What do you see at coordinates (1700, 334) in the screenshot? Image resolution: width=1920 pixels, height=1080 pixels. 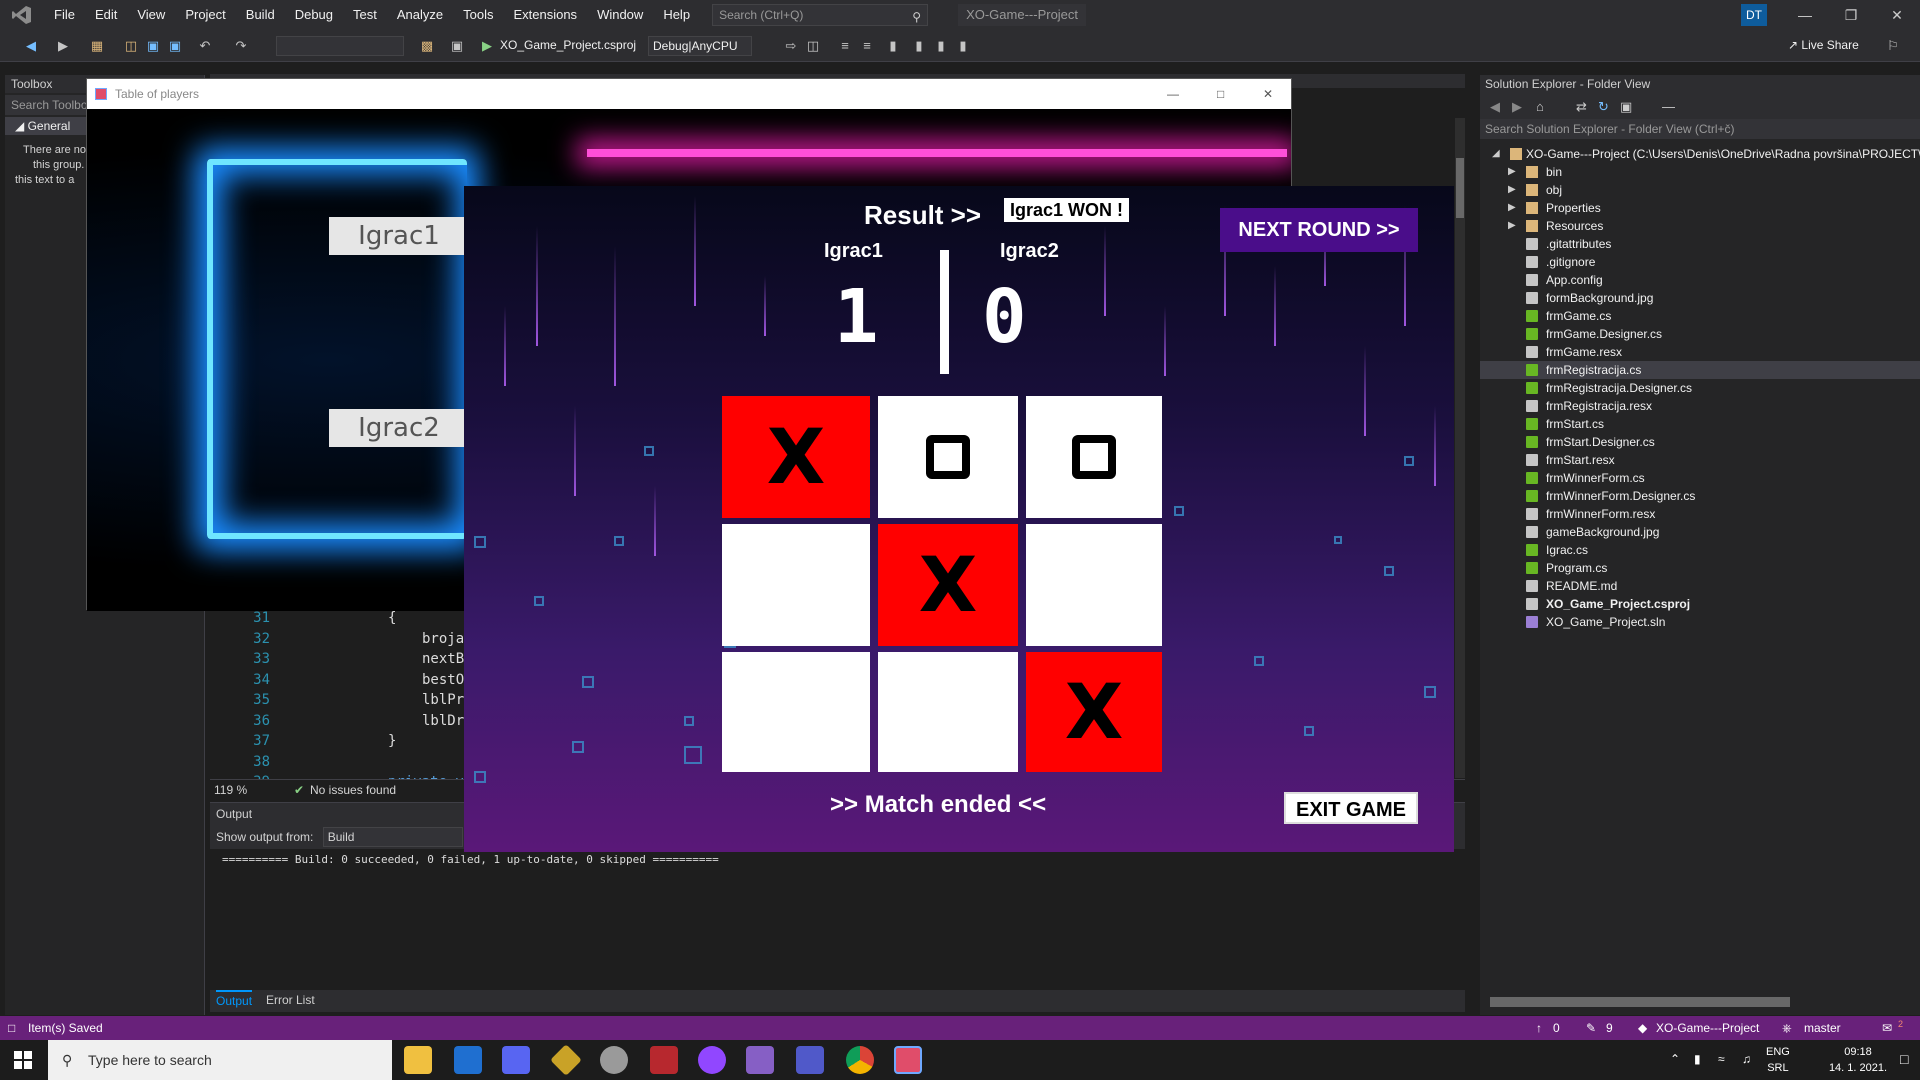 I see `tree-file: frmGame.Designer.cs` at bounding box center [1700, 334].